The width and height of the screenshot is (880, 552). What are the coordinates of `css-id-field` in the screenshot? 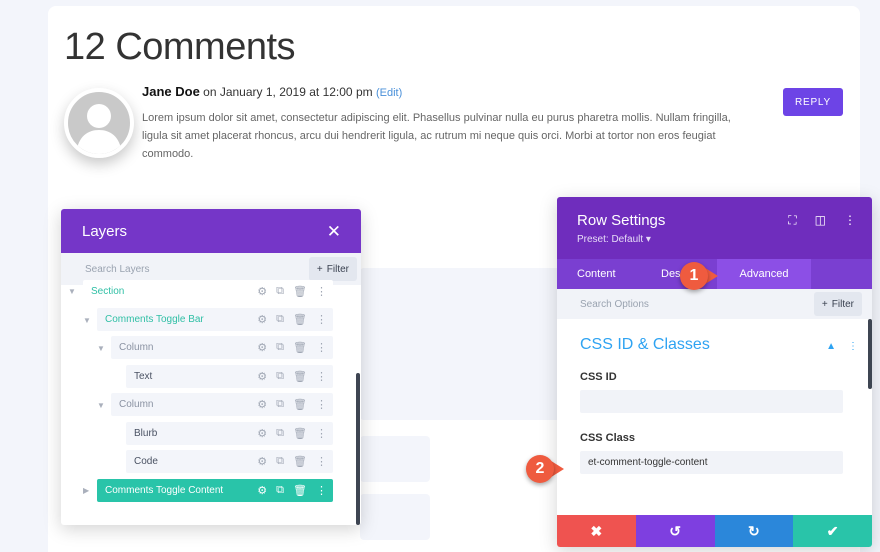 It's located at (711, 401).